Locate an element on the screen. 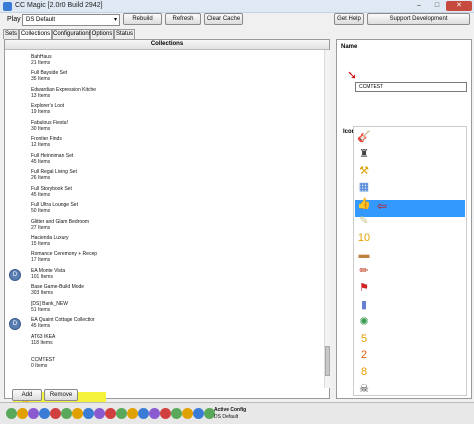  guitar-icon: 🎸 is located at coordinates (364, 137).